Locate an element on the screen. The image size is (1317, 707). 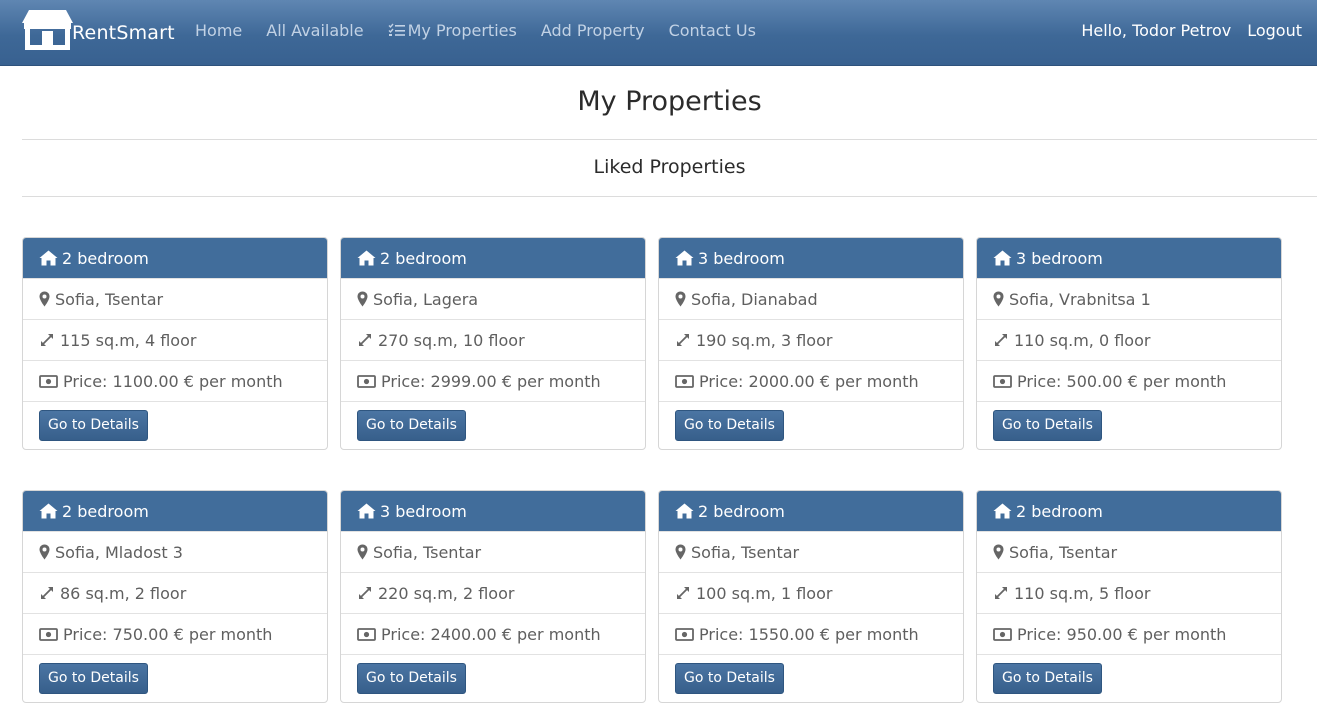
nav-my-properties: My Properties is located at coordinates (452, 30).